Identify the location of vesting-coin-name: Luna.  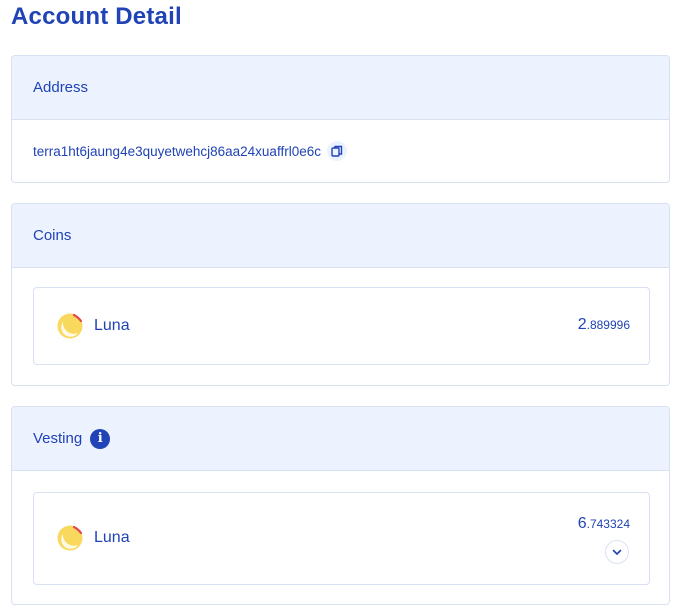
(112, 537).